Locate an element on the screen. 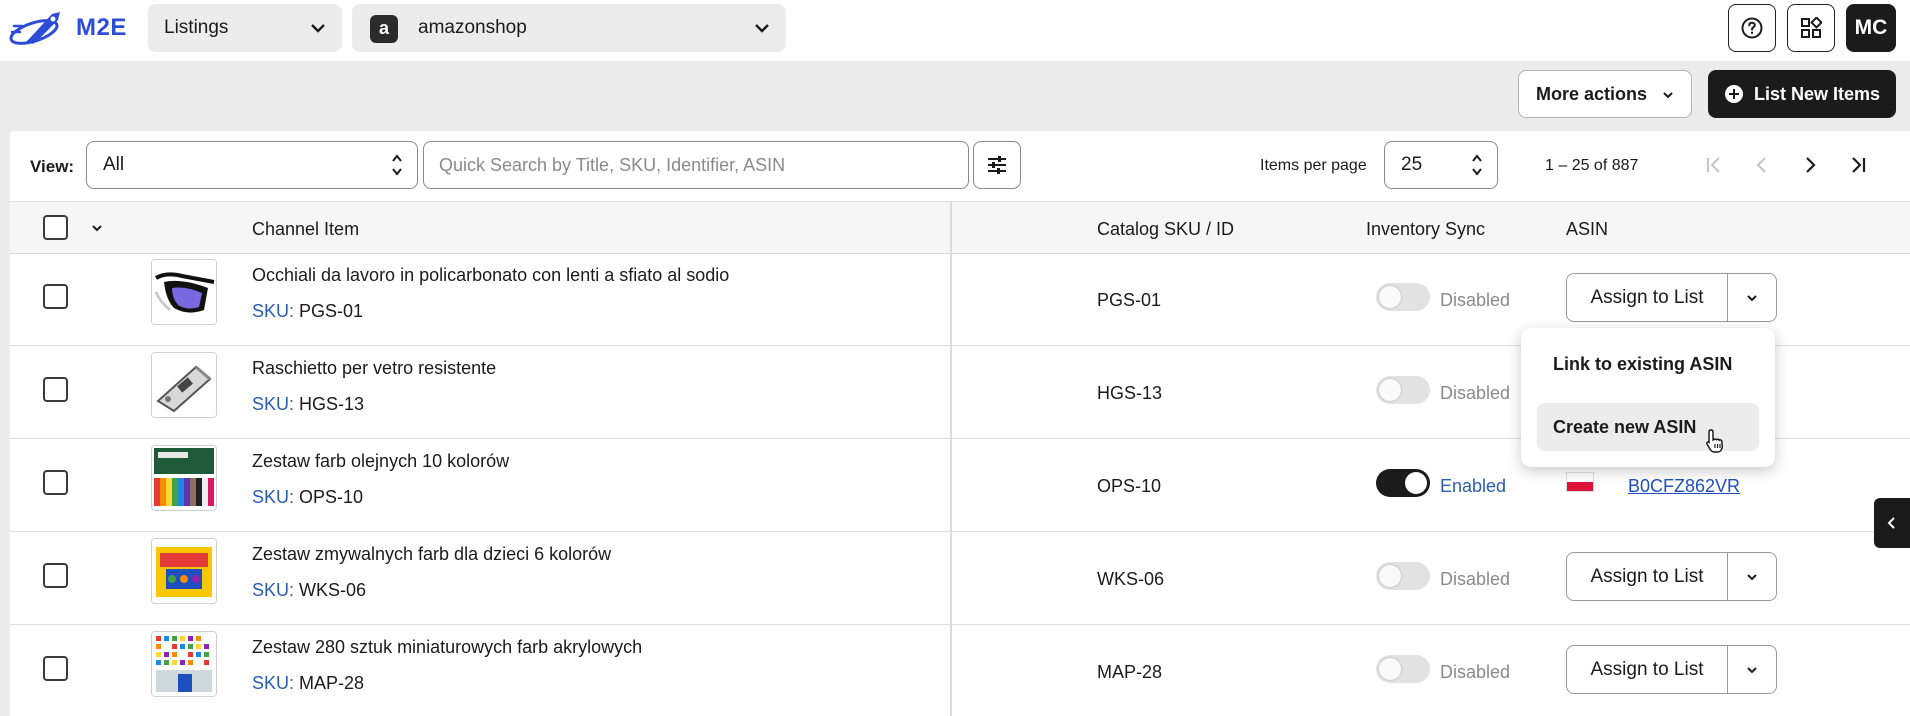 Image resolution: width=1910 pixels, height=716 pixels. quick-search-input is located at coordinates (696, 165).